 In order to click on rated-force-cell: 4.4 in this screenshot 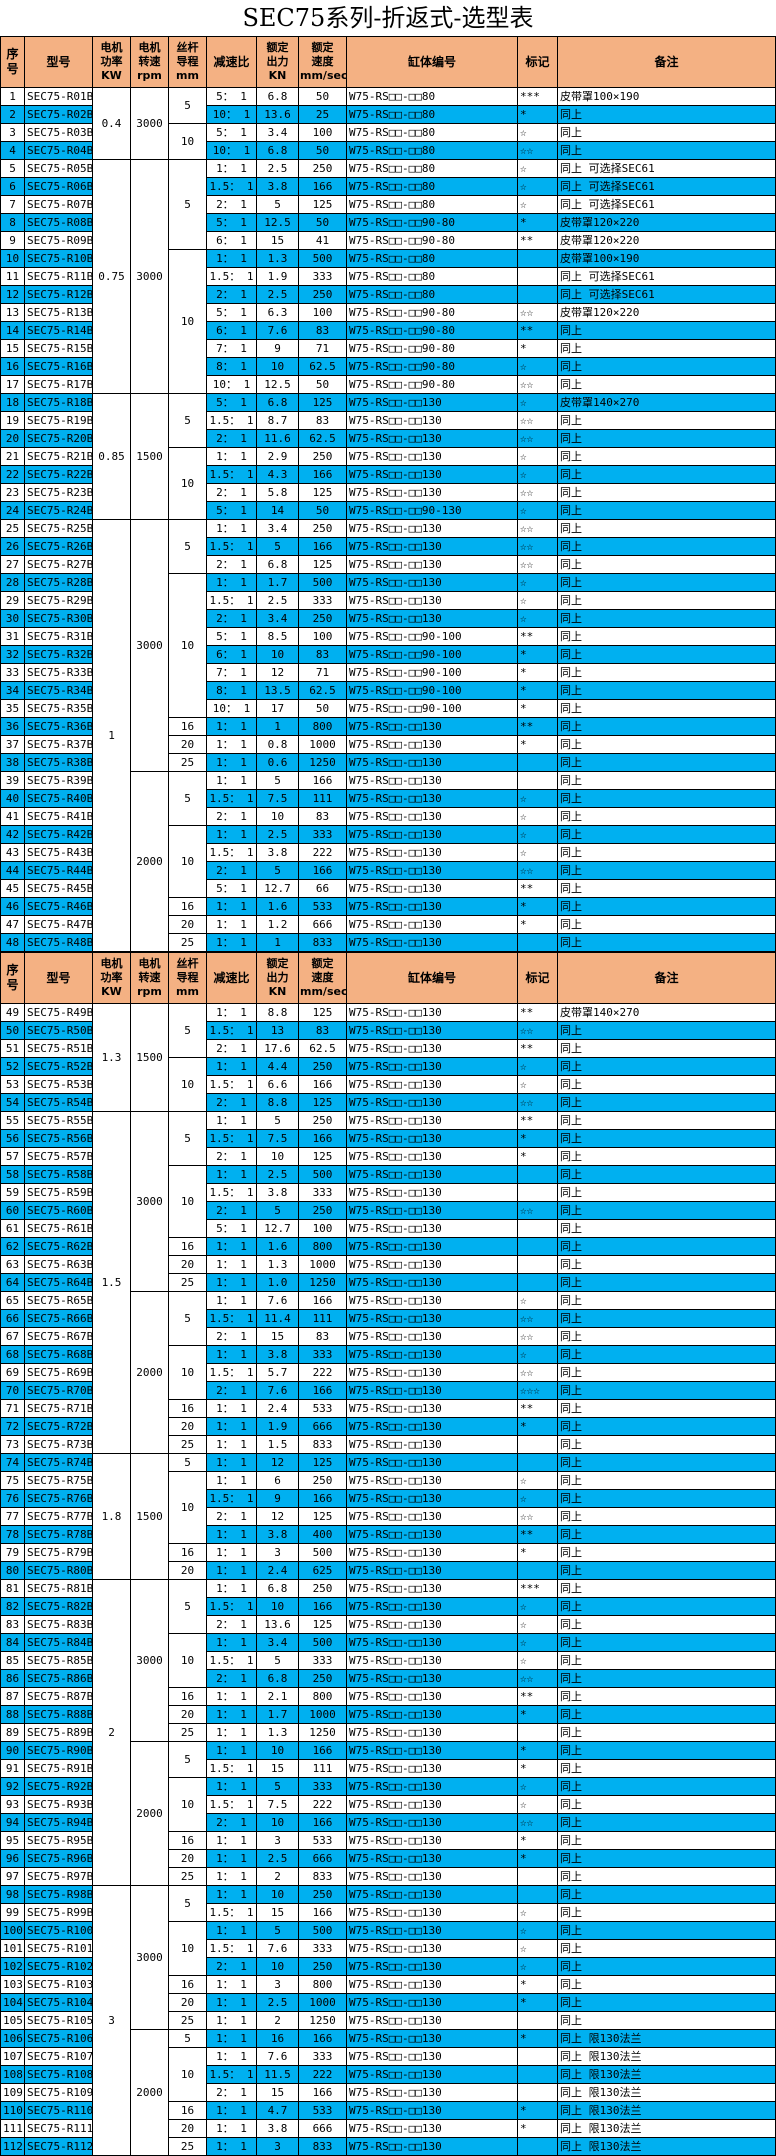, I will do `click(277, 1066)`.